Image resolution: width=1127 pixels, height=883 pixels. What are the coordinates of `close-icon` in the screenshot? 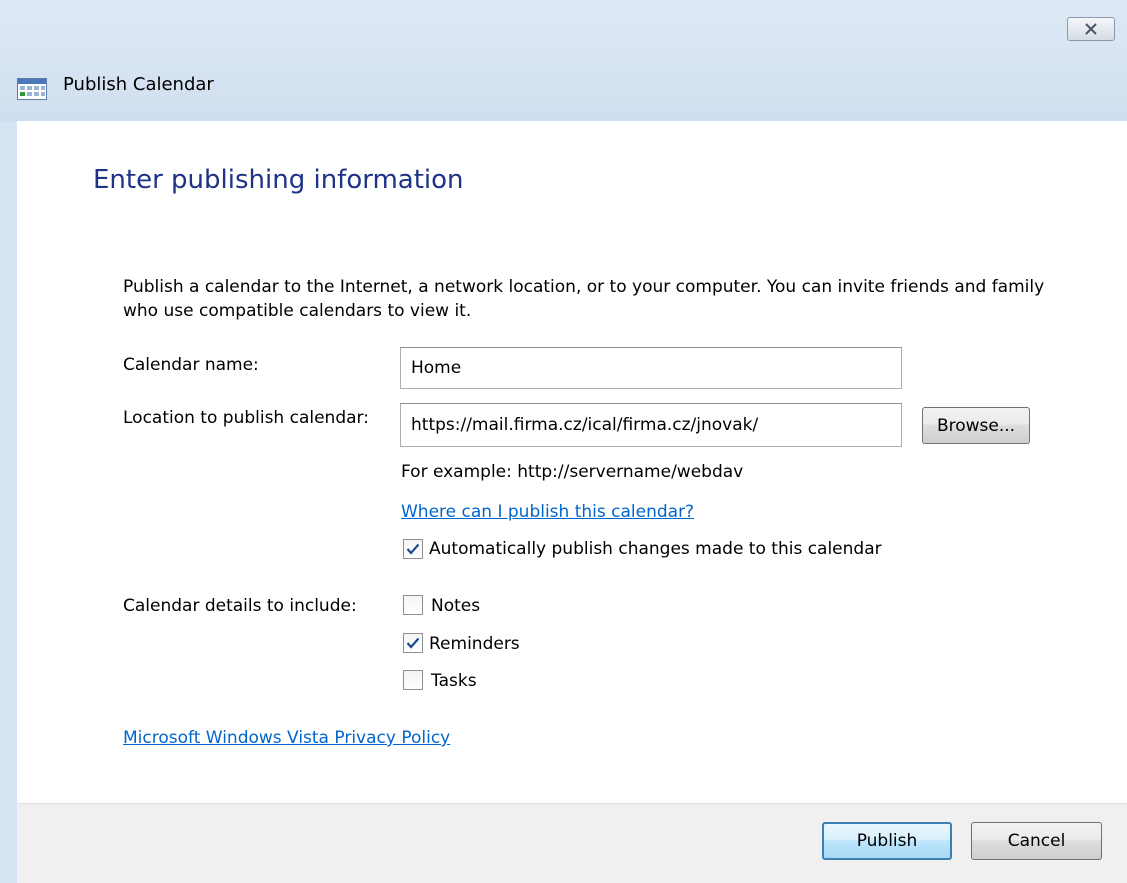 It's located at (1091, 29).